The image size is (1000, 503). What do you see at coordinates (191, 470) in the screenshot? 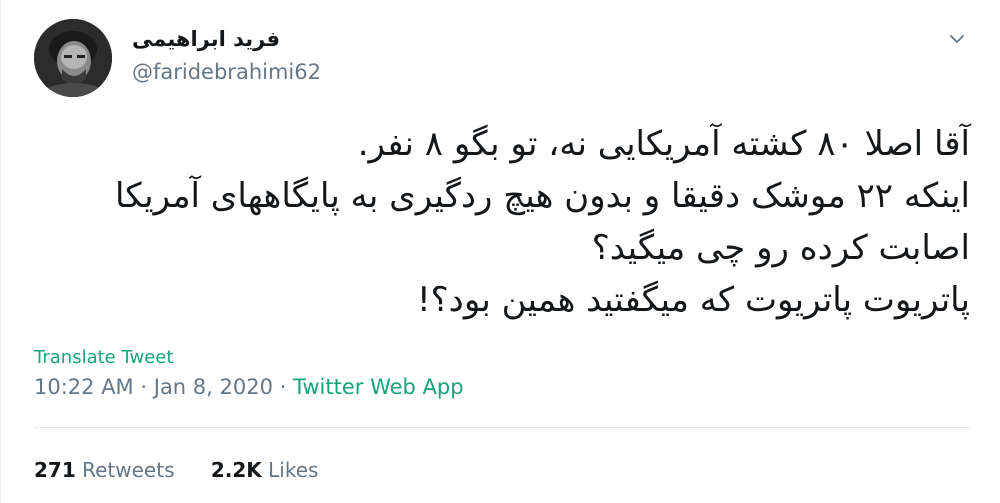
I see `tweet-stats: 271 Retweets 2.2K Likes` at bounding box center [191, 470].